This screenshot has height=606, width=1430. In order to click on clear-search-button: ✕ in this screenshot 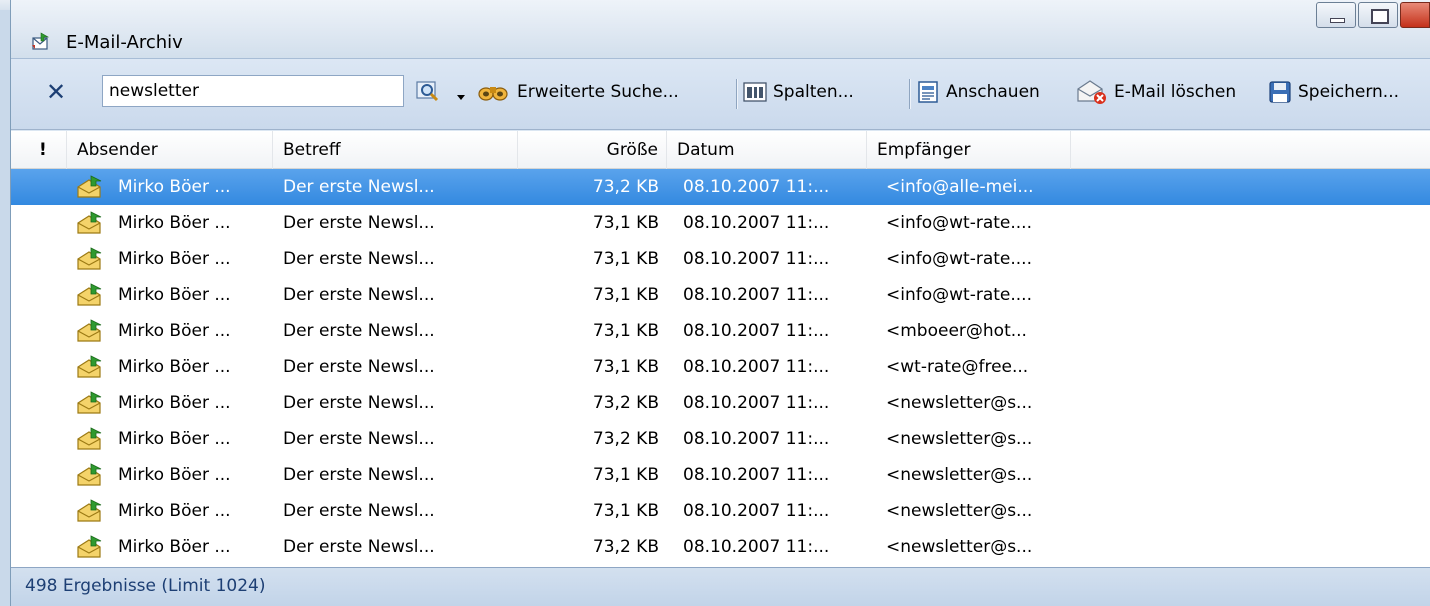, I will do `click(56, 92)`.